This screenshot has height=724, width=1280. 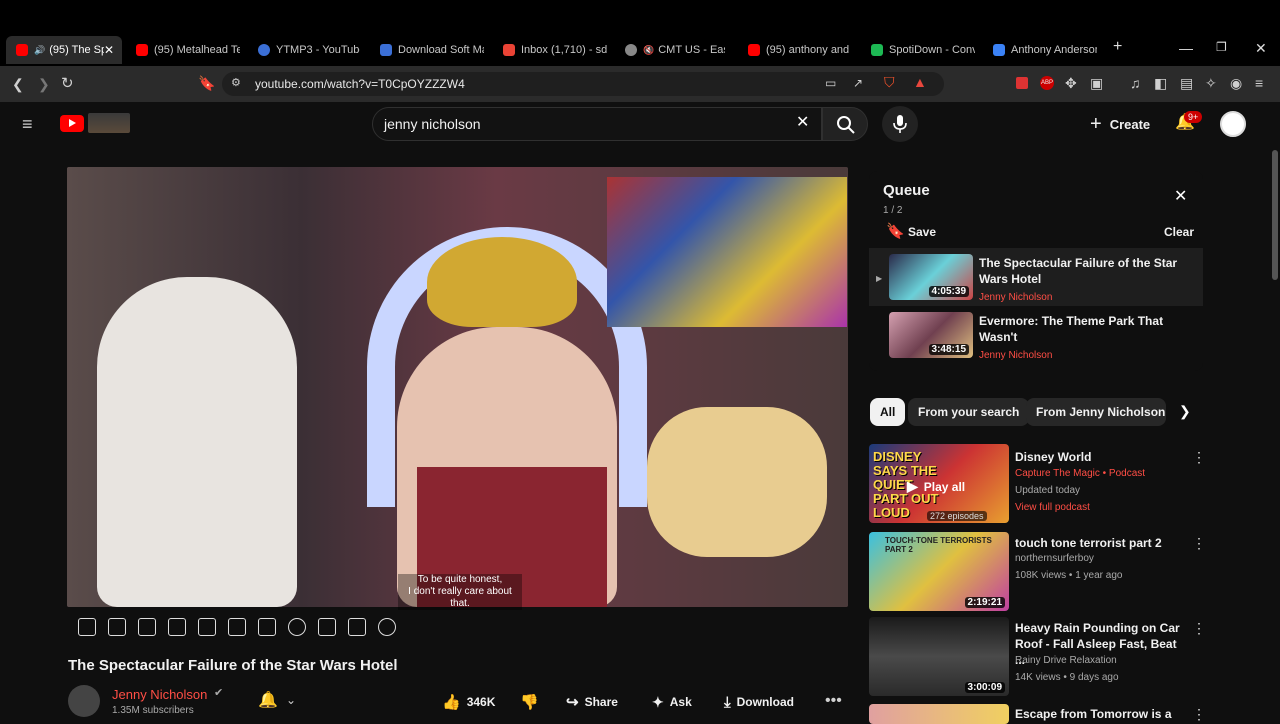 What do you see at coordinates (64, 50) in the screenshot?
I see `browser-tab-active: 🔊 (95) The Sp ✕` at bounding box center [64, 50].